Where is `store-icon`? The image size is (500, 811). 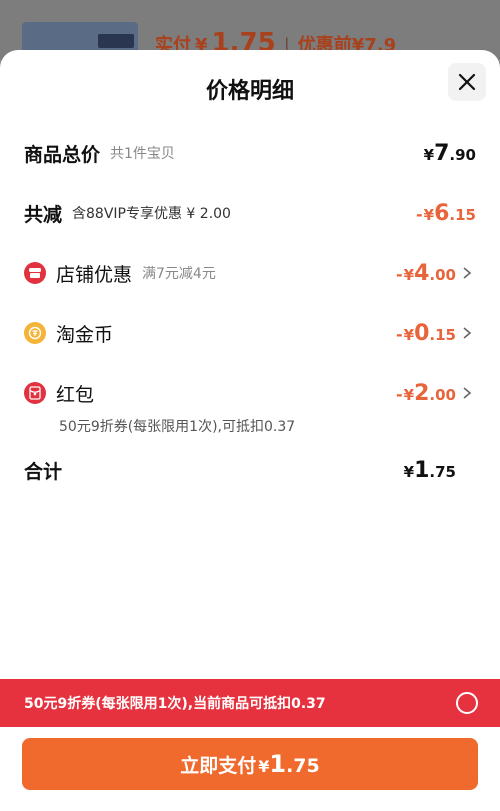 store-icon is located at coordinates (35, 273).